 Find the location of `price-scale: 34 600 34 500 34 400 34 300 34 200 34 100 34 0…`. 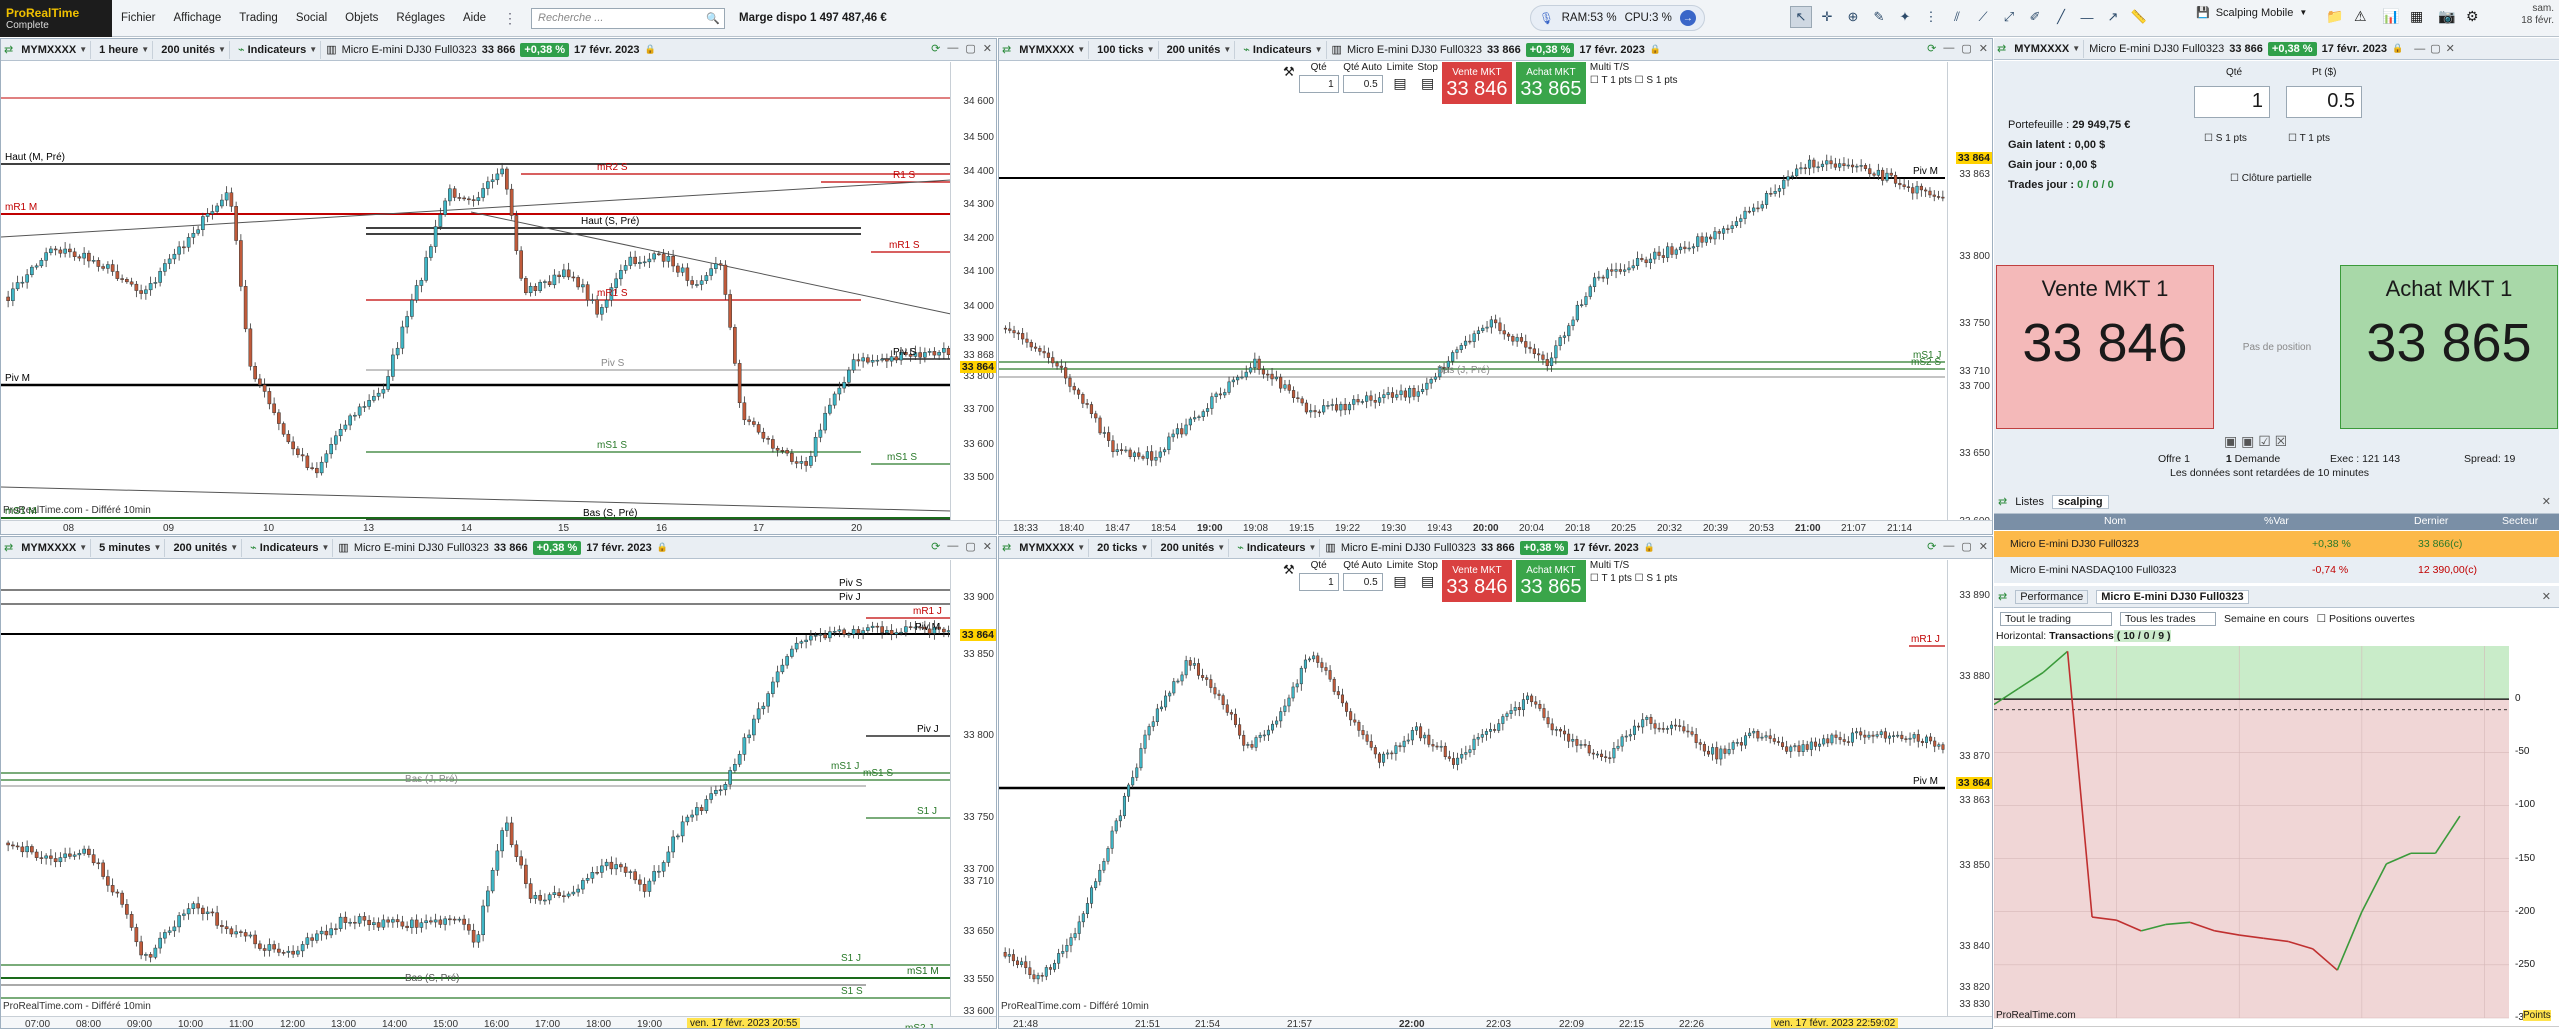

price-scale: 34 600 34 500 34 400 34 300 34 200 34 100 34 0… is located at coordinates (973, 298).